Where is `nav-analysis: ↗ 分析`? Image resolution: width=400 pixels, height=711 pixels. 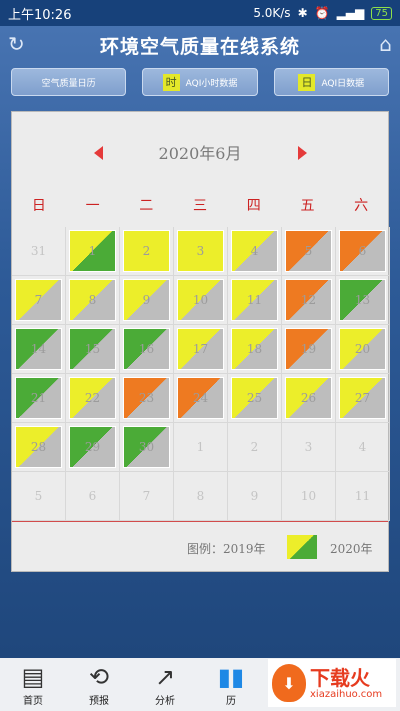 nav-analysis: ↗ 分析 is located at coordinates (165, 684).